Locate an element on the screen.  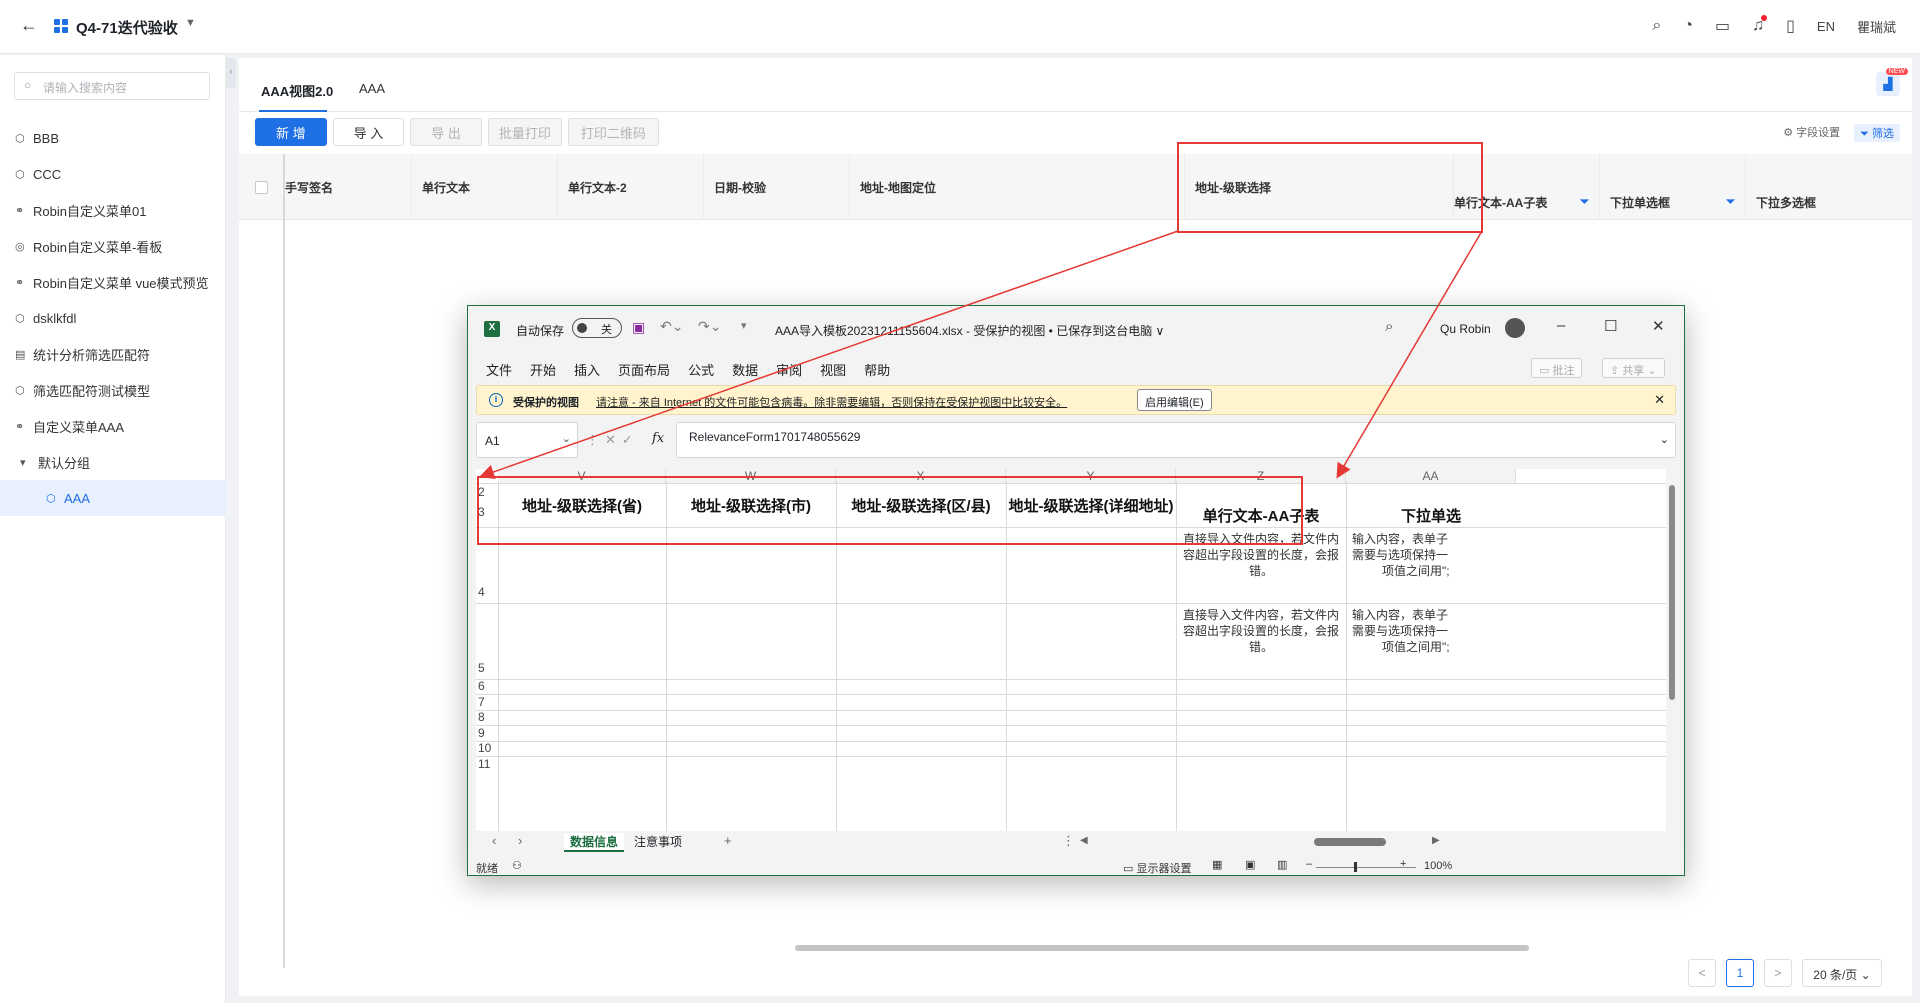
chevron-down-icon: ⌄ is located at coordinates (1664, 439).